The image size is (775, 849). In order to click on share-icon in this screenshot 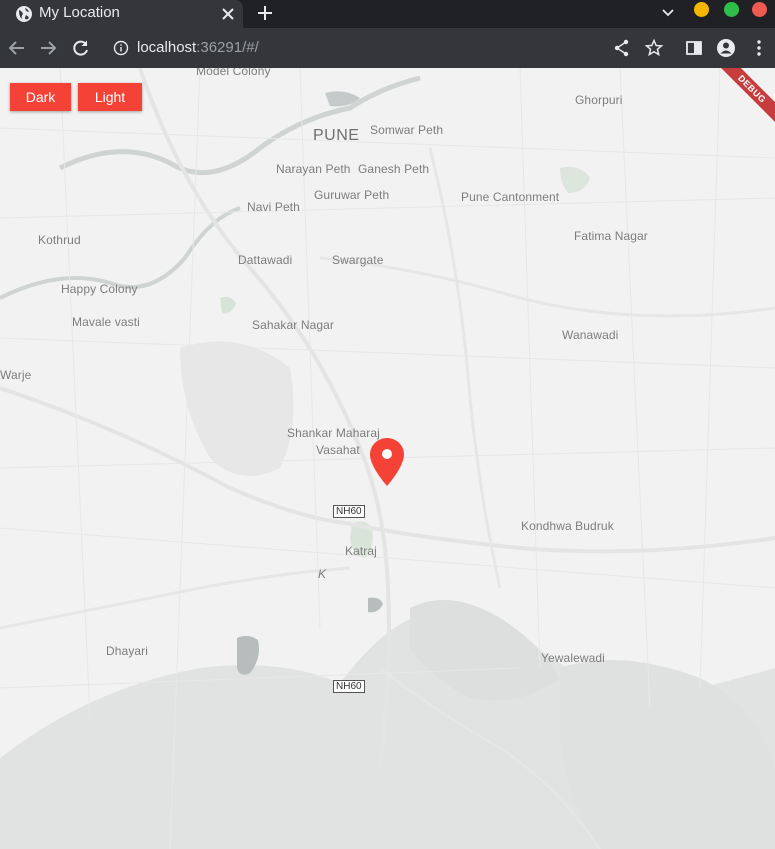, I will do `click(622, 48)`.